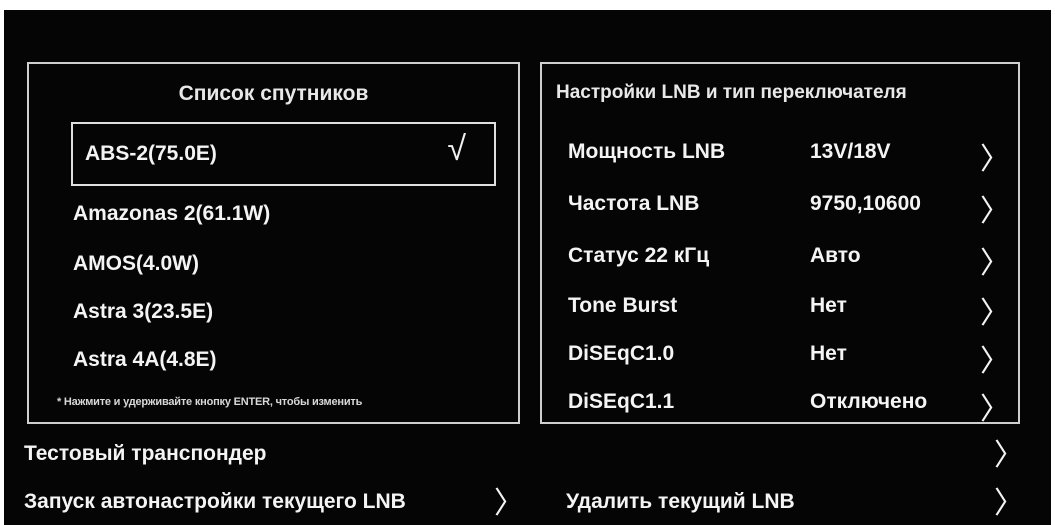 This screenshot has height=525, width=1055. I want to click on test-transponder-item: Тестовый транспондер, so click(145, 454).